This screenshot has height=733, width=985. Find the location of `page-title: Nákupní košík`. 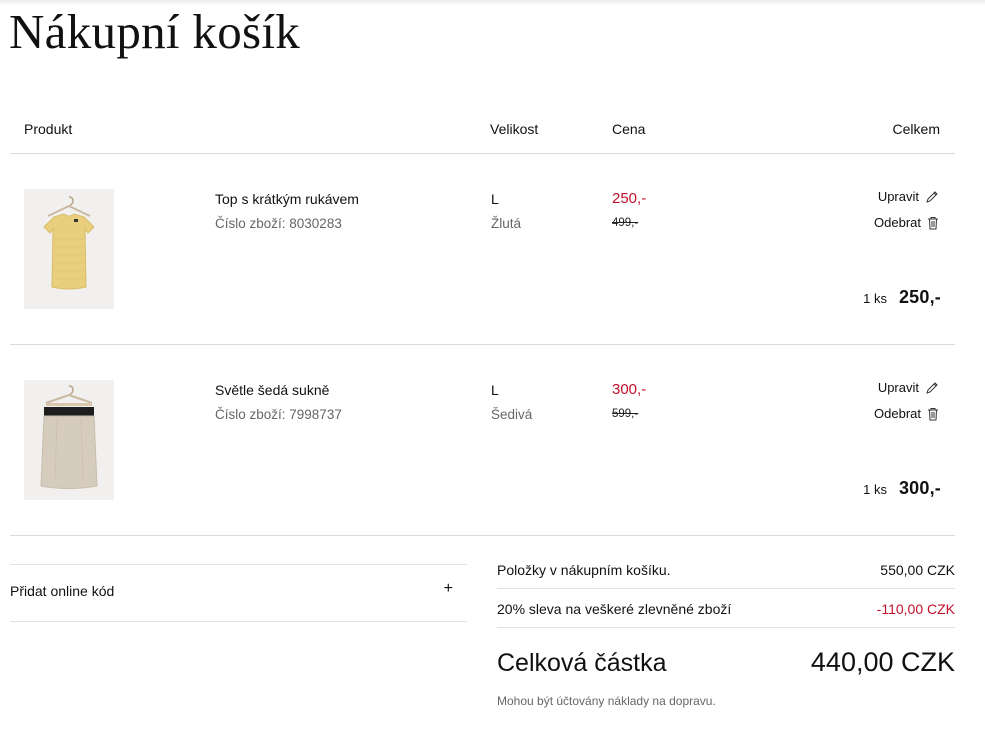

page-title: Nákupní košík is located at coordinates (155, 31).